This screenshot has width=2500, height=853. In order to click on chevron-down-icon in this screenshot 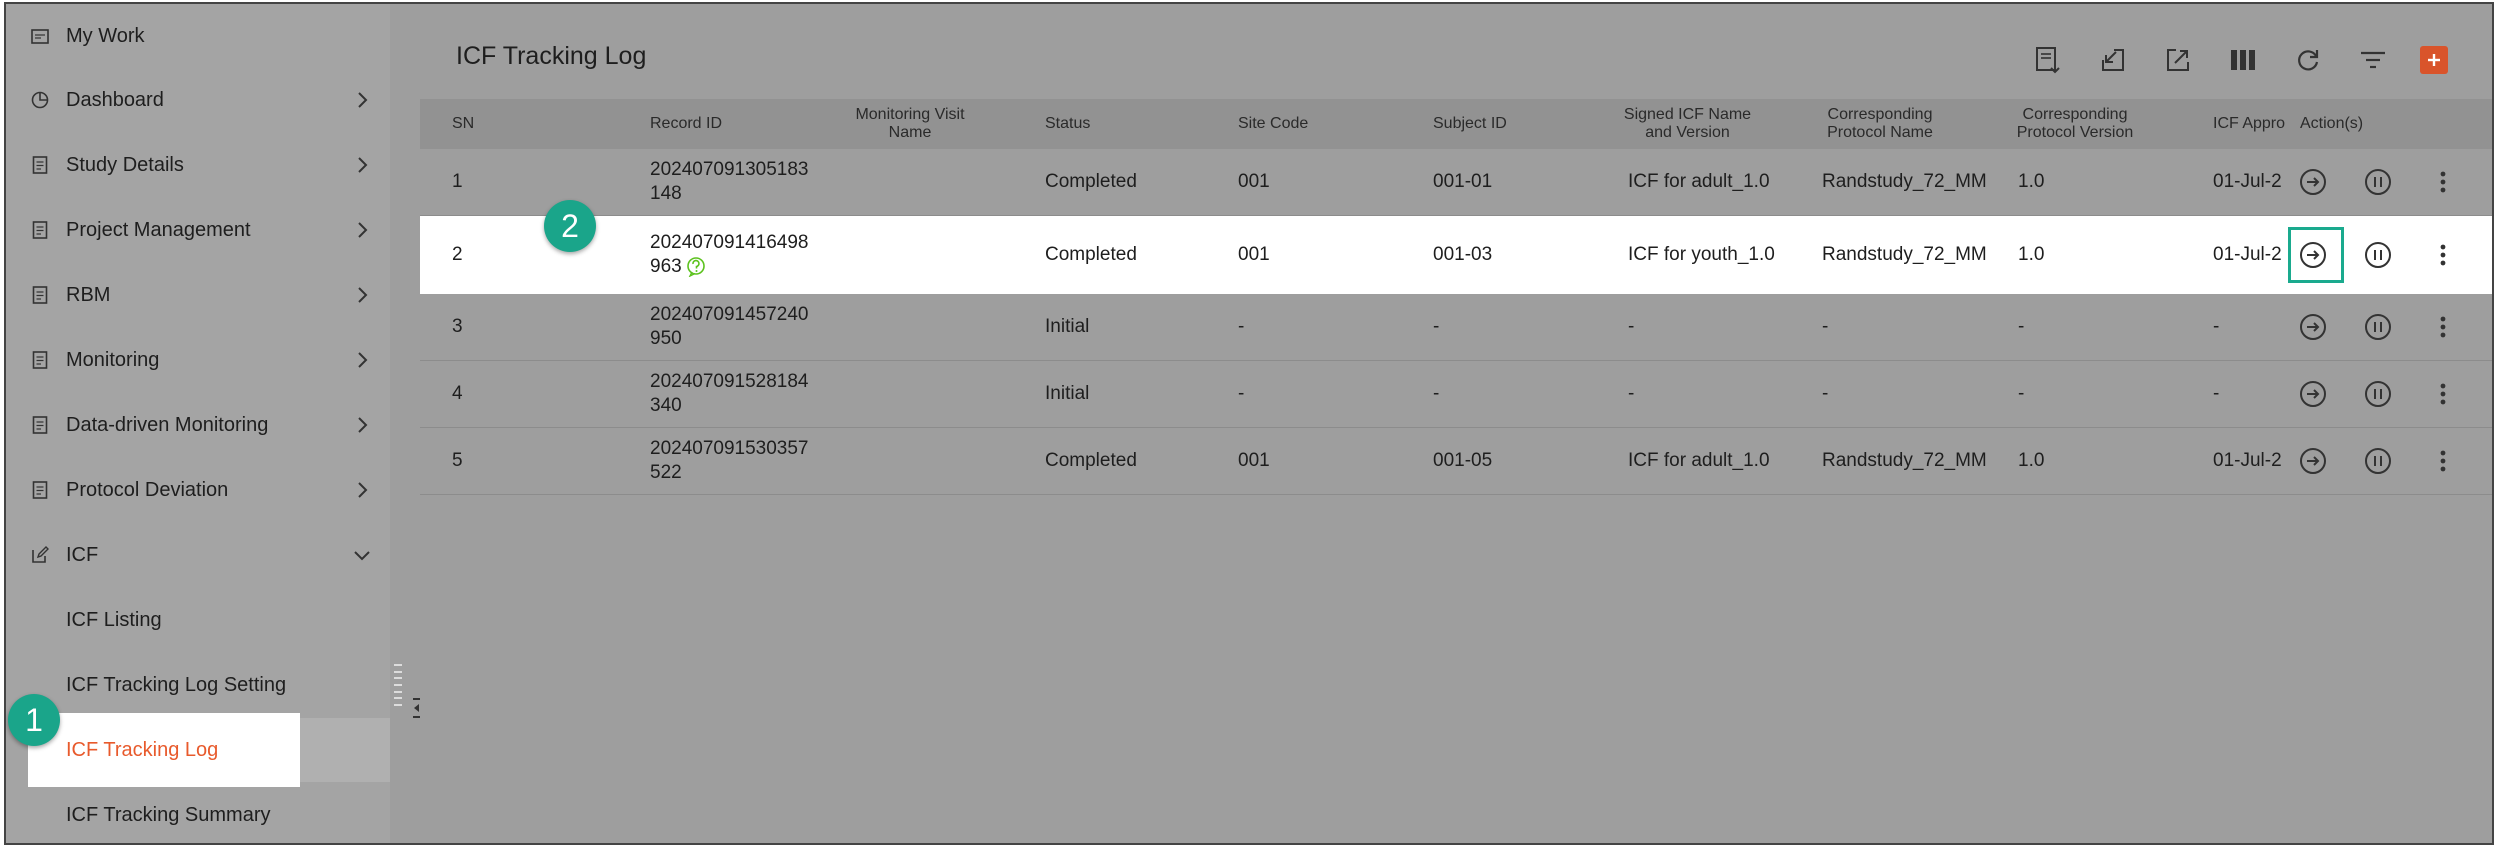, I will do `click(362, 555)`.